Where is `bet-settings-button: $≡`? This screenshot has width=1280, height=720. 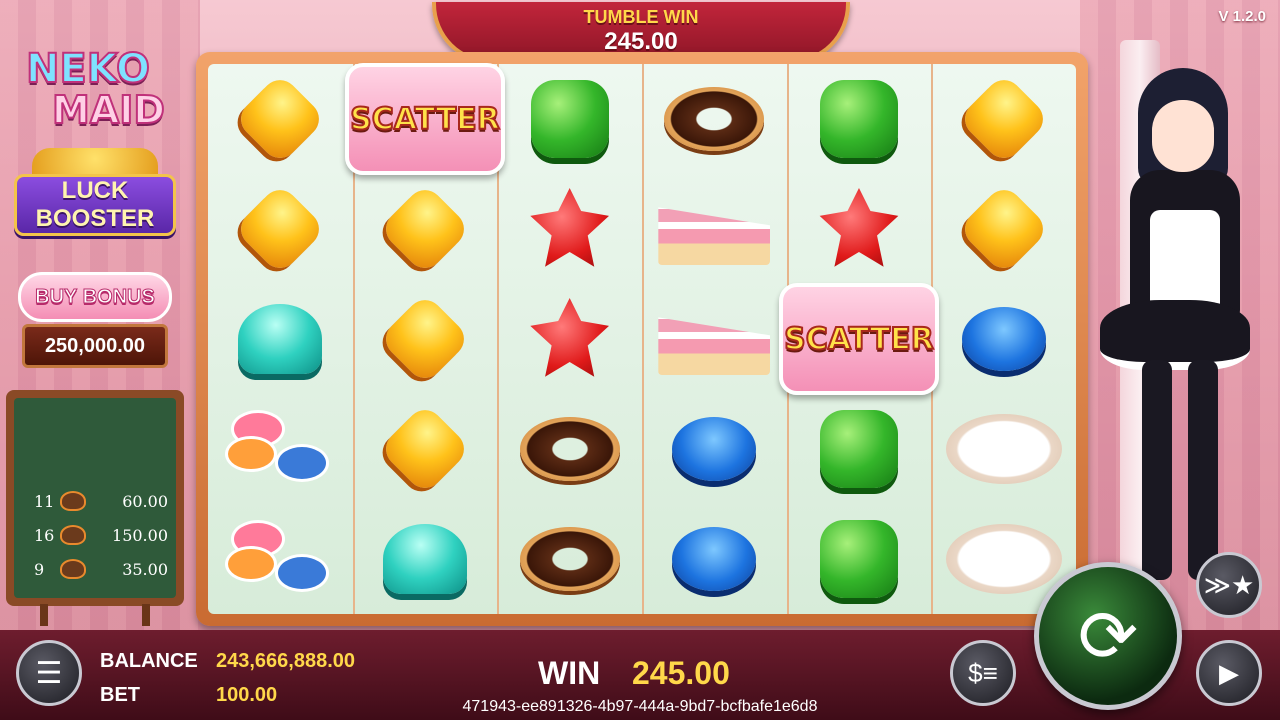 bet-settings-button: $≡ is located at coordinates (983, 673).